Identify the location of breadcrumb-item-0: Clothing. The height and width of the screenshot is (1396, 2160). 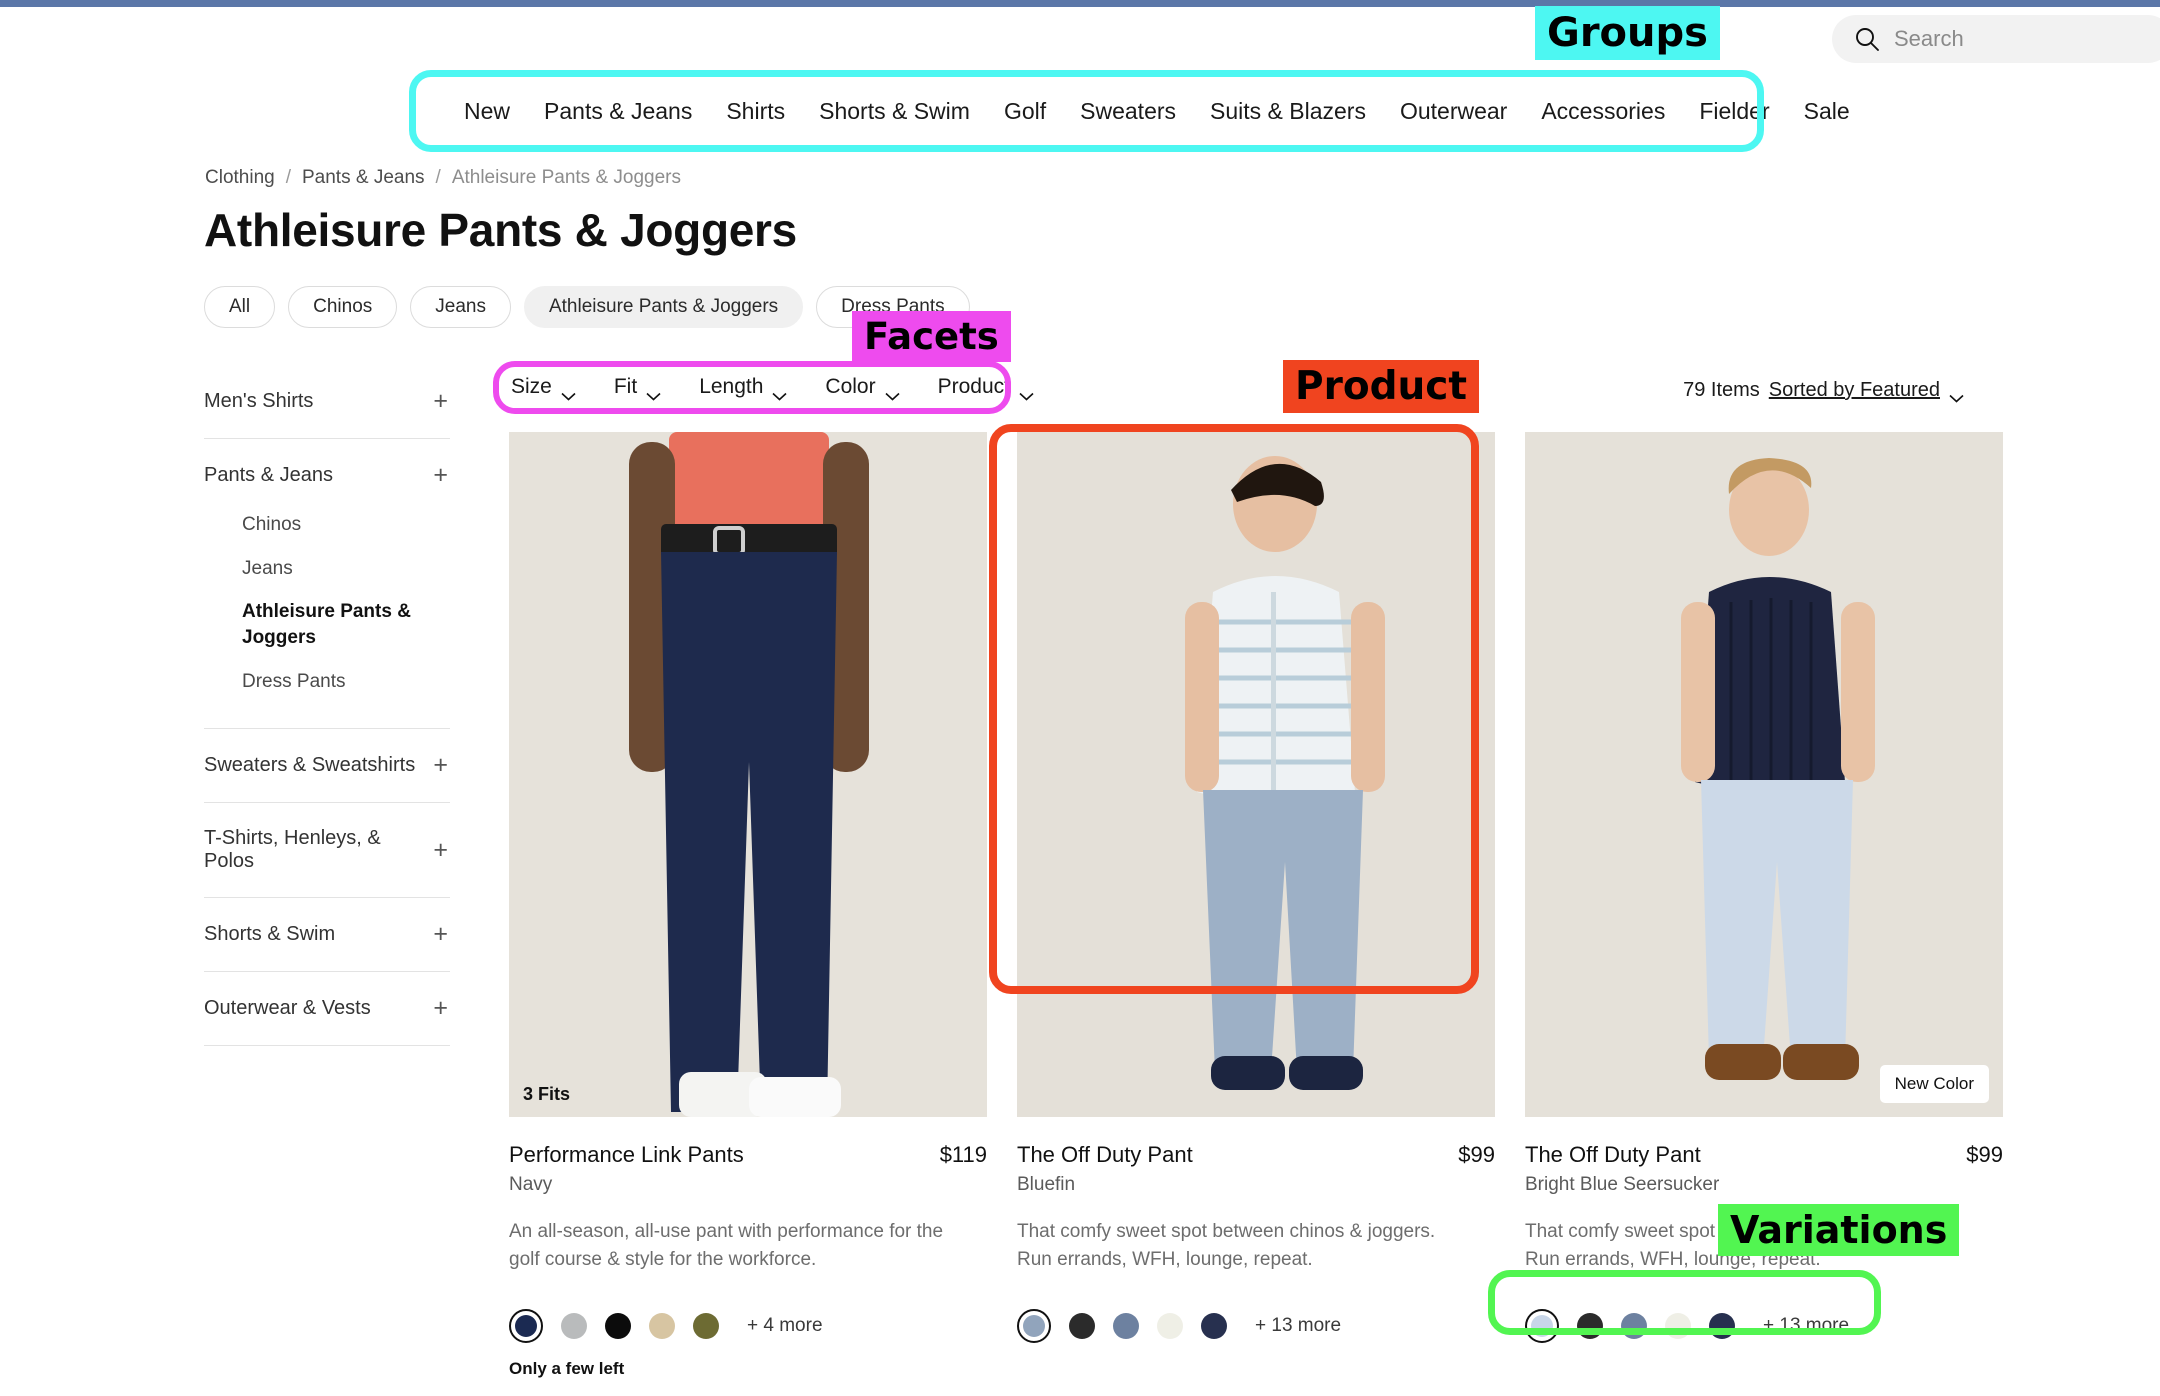
(240, 178).